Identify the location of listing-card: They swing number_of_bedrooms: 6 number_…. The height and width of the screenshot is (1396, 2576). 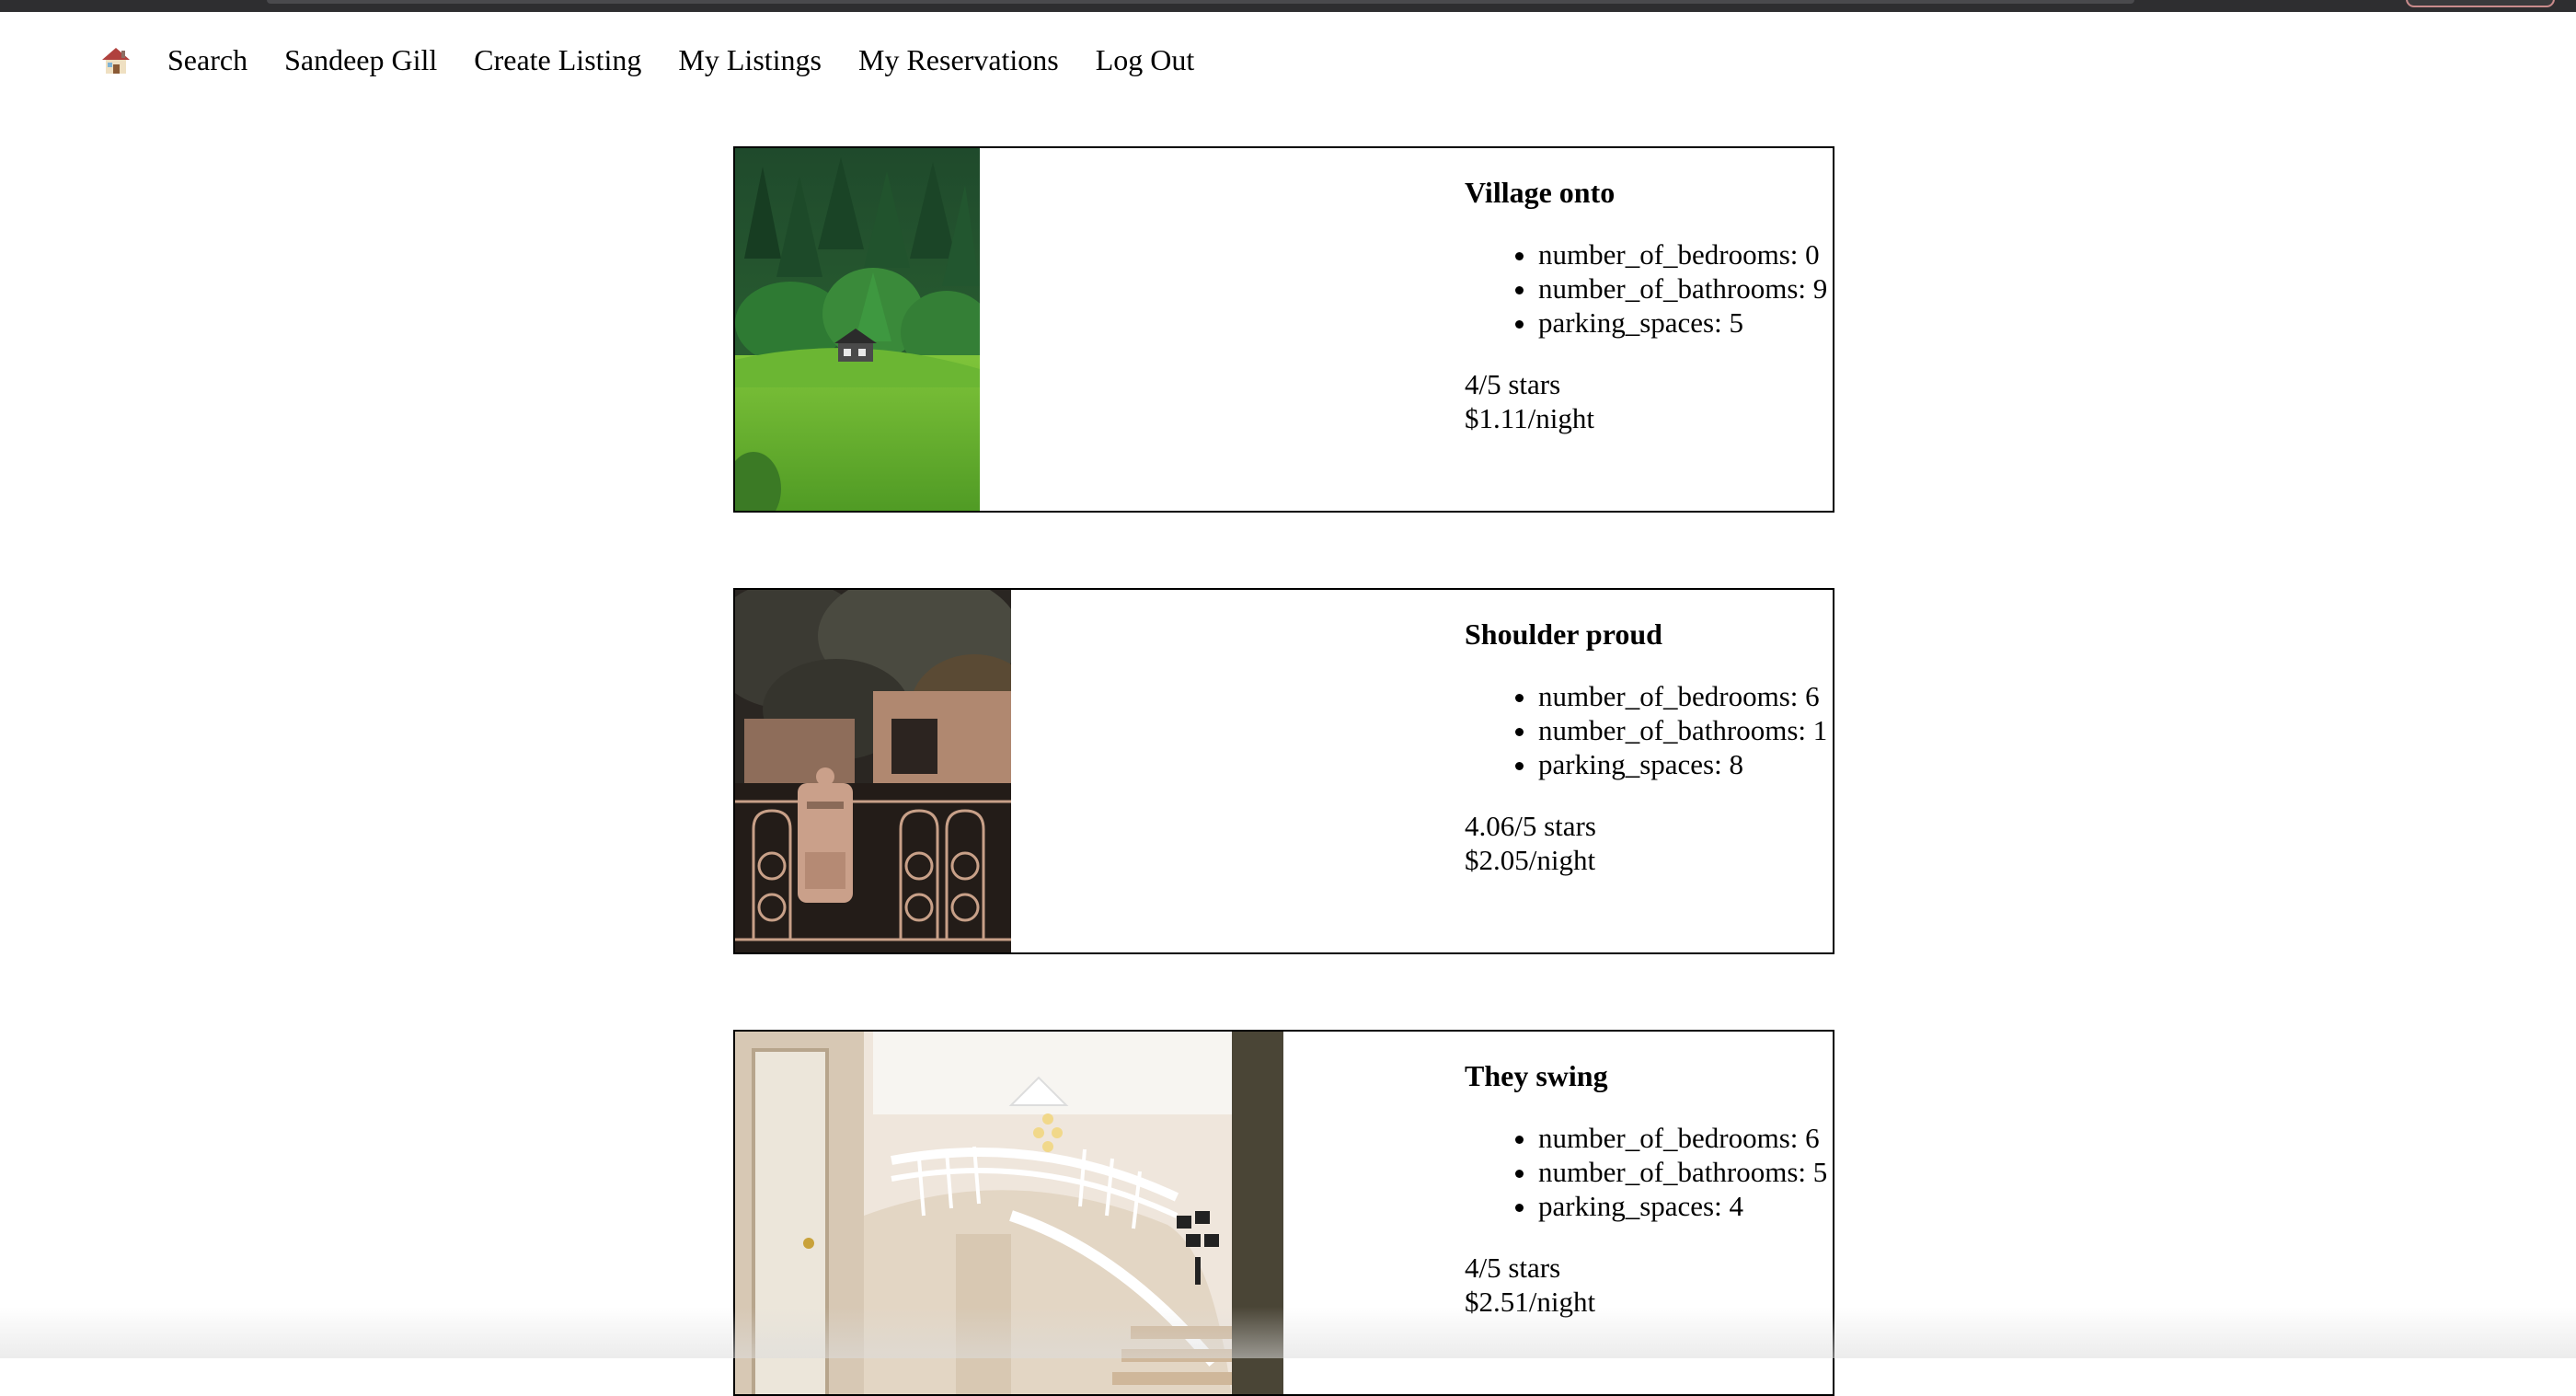
(1283, 1213).